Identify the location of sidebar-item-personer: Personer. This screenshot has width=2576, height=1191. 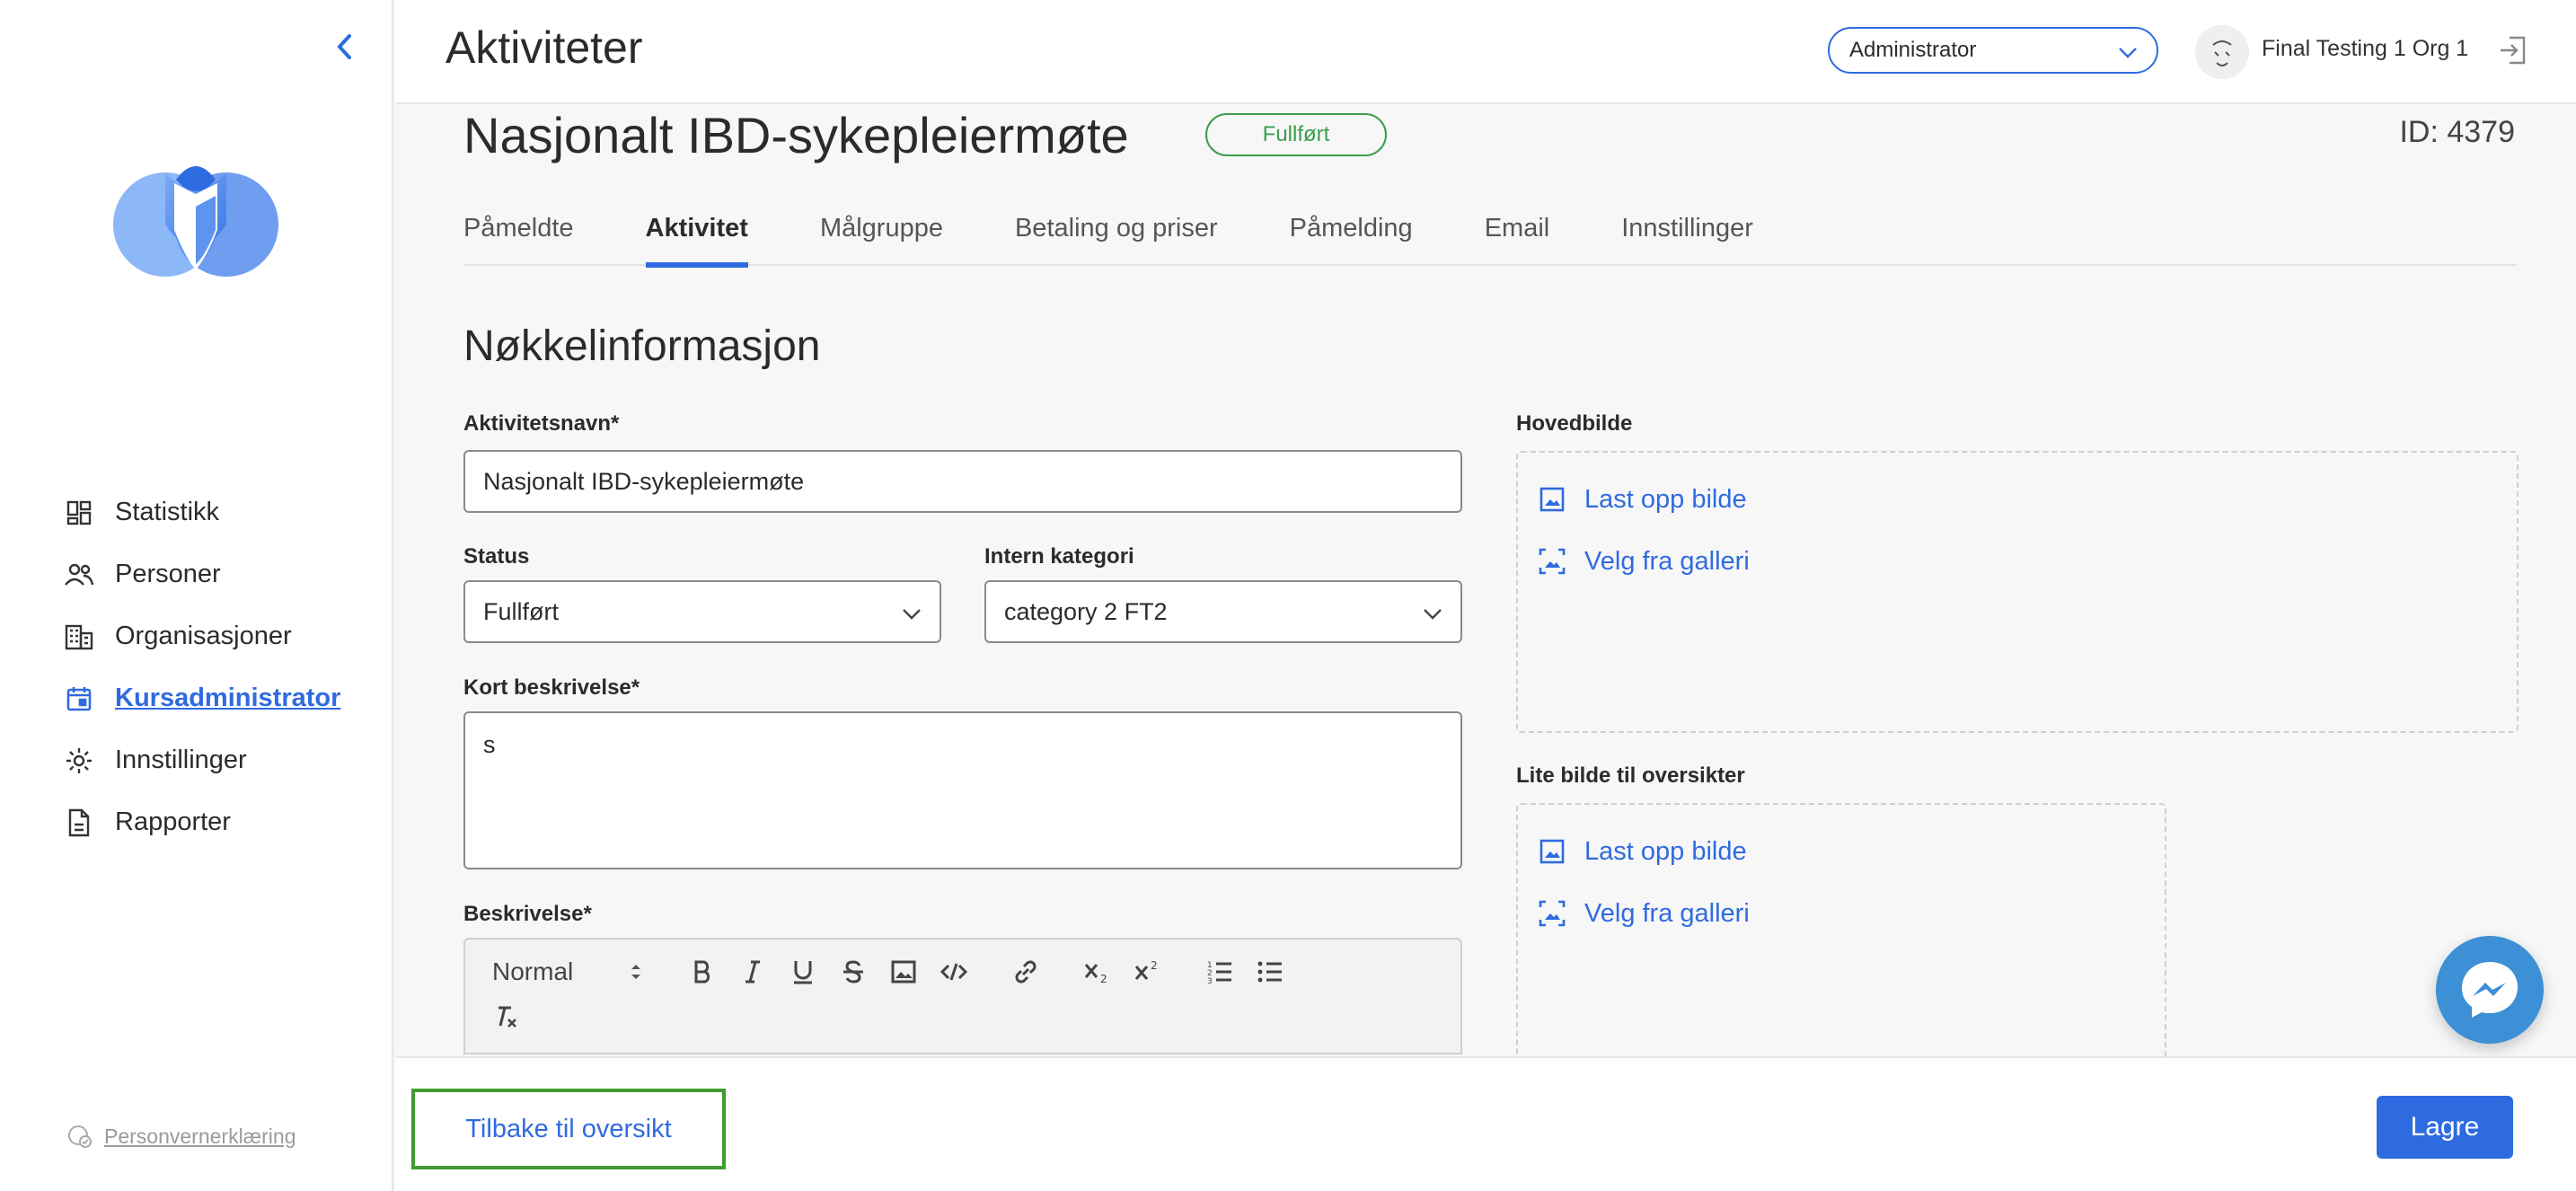
(201, 574).